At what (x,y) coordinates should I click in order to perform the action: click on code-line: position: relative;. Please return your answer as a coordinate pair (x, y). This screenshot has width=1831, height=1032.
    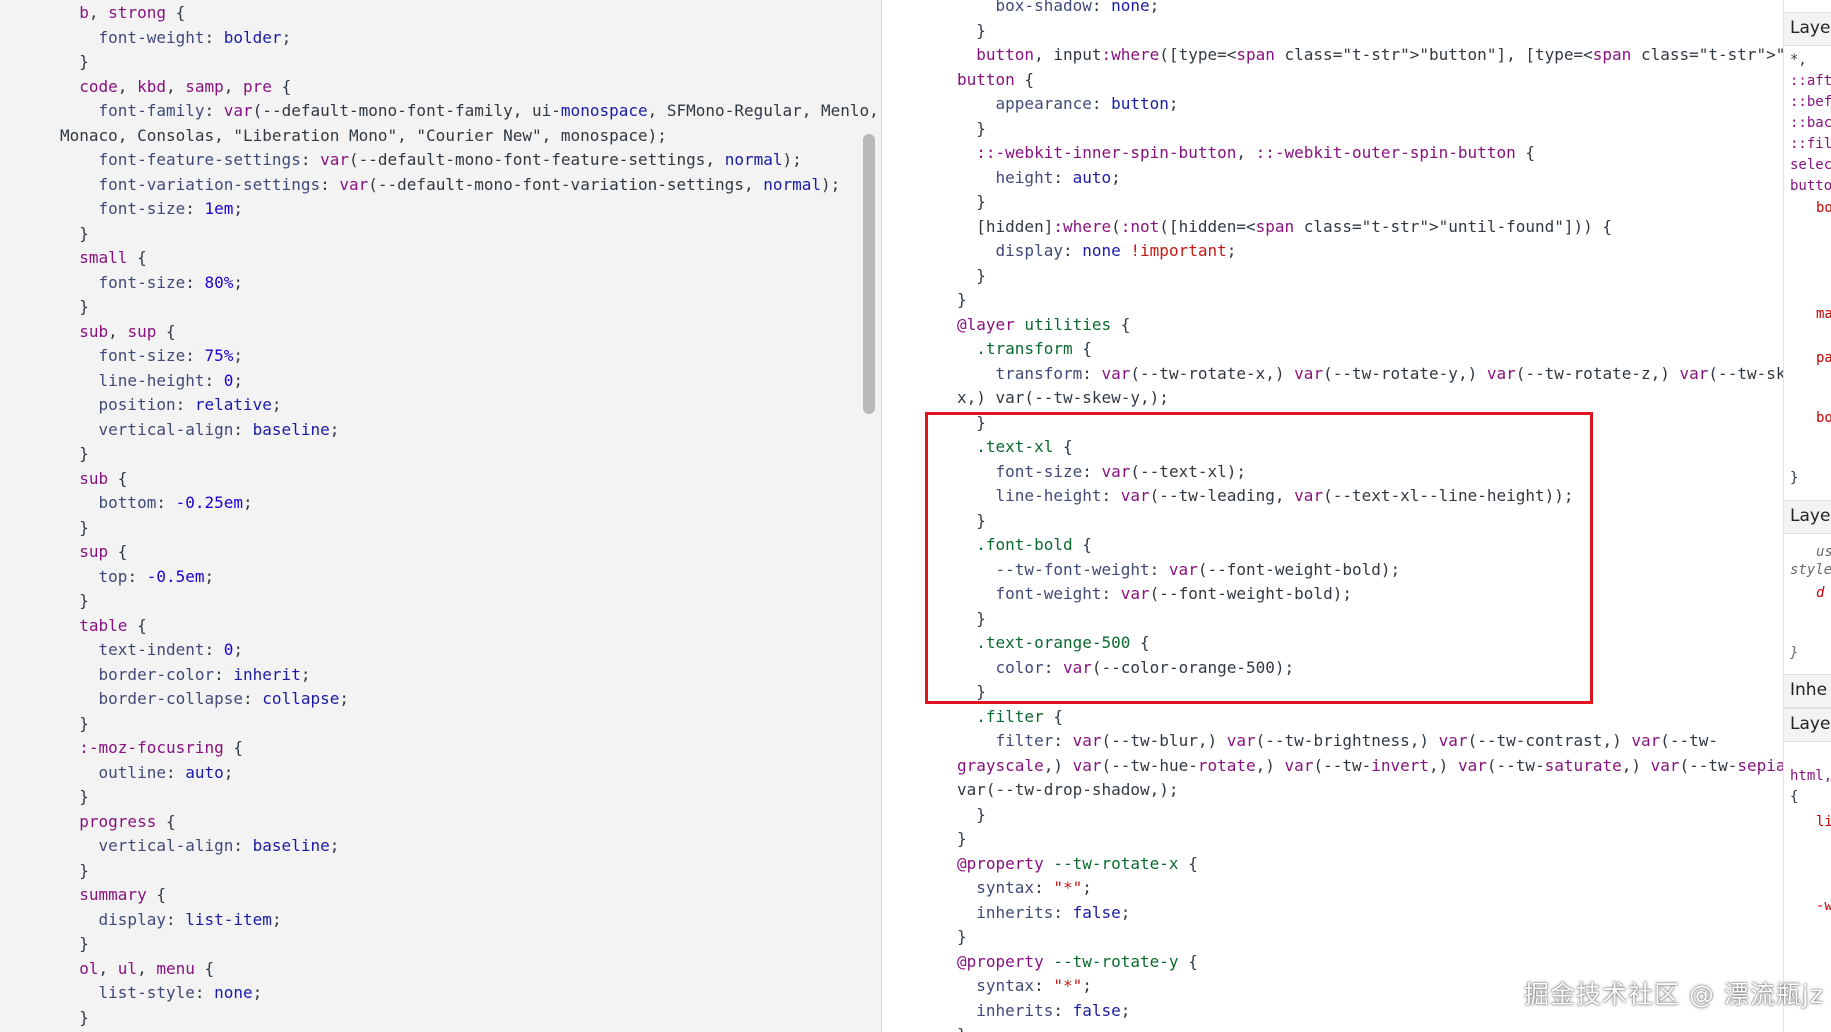
    Looking at the image, I should click on (171, 405).